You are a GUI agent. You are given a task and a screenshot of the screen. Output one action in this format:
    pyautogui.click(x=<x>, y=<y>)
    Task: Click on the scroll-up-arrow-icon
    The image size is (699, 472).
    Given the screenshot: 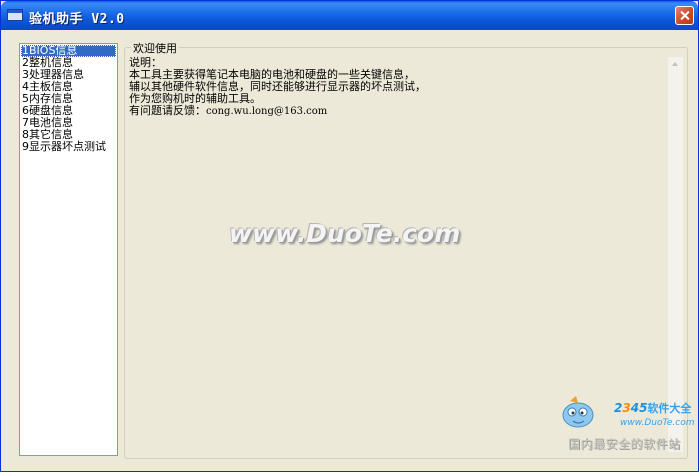 What is the action you would take?
    pyautogui.click(x=675, y=64)
    